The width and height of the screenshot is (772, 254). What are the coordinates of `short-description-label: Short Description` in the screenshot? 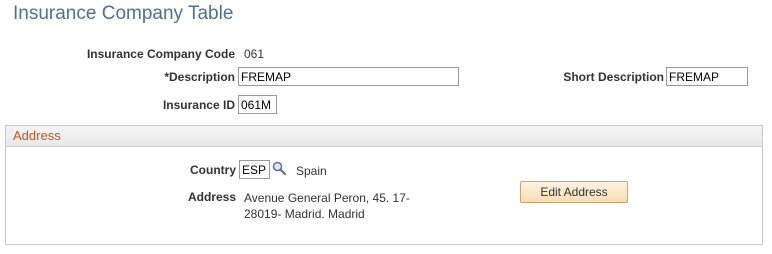 It's located at (613, 77).